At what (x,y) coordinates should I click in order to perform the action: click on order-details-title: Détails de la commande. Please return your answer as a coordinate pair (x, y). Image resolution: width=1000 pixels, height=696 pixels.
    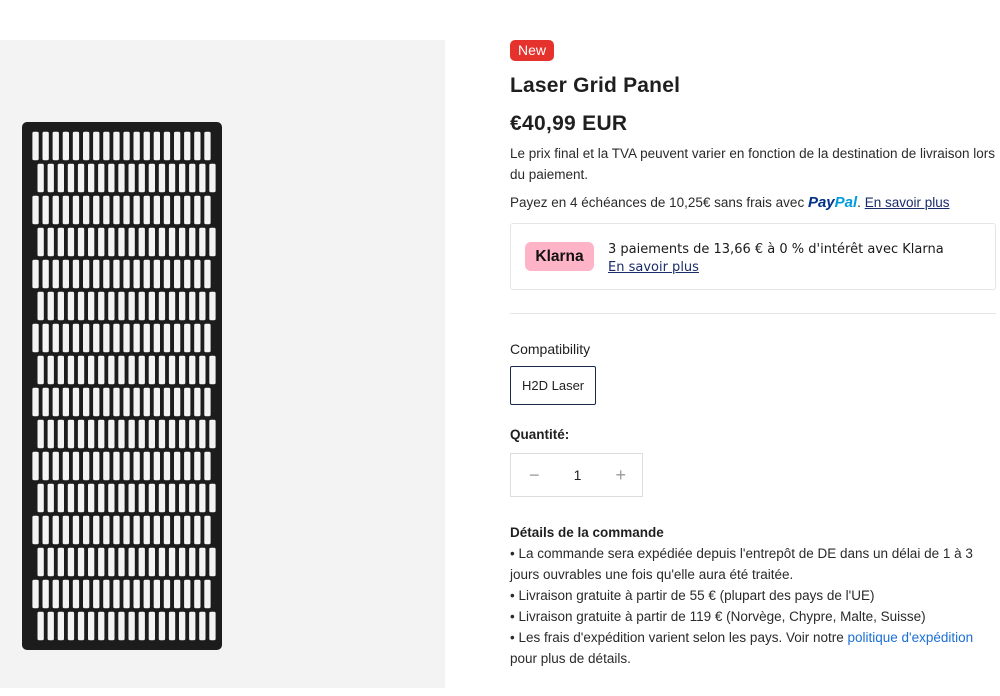
    Looking at the image, I should click on (587, 532).